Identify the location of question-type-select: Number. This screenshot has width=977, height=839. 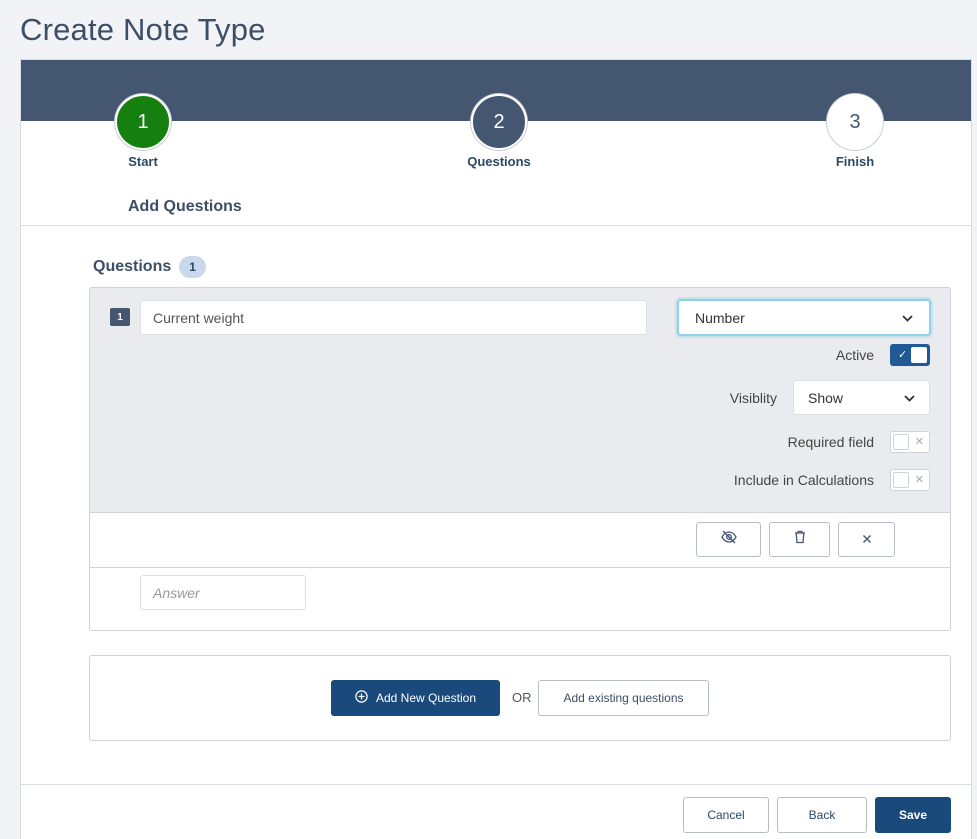
(804, 317).